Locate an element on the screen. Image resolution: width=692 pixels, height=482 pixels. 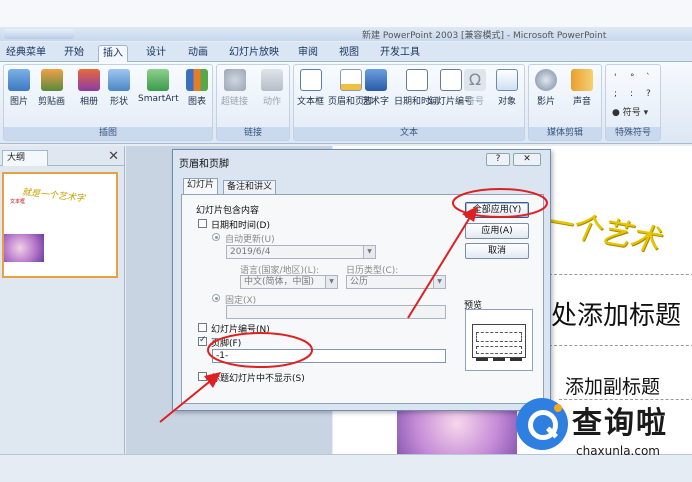
watermark-brand: 查询啦 is located at coordinates (620, 423).